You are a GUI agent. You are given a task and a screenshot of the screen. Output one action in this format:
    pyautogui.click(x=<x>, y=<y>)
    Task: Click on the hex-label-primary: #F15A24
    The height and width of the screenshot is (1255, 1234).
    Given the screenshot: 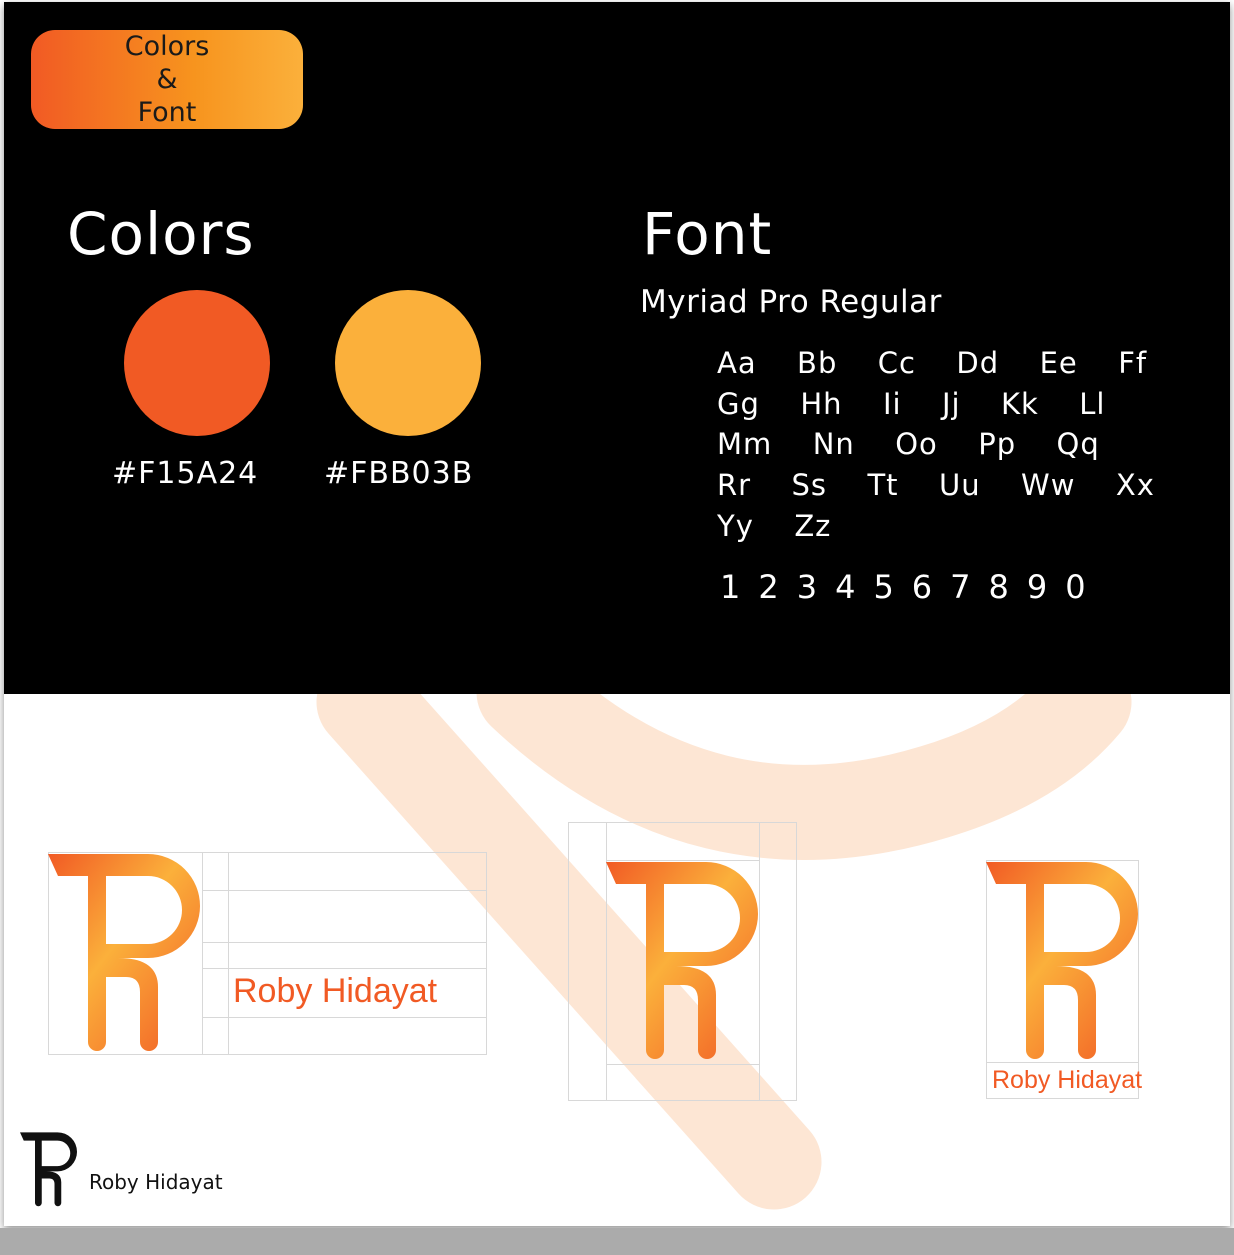 What is the action you would take?
    pyautogui.click(x=185, y=473)
    